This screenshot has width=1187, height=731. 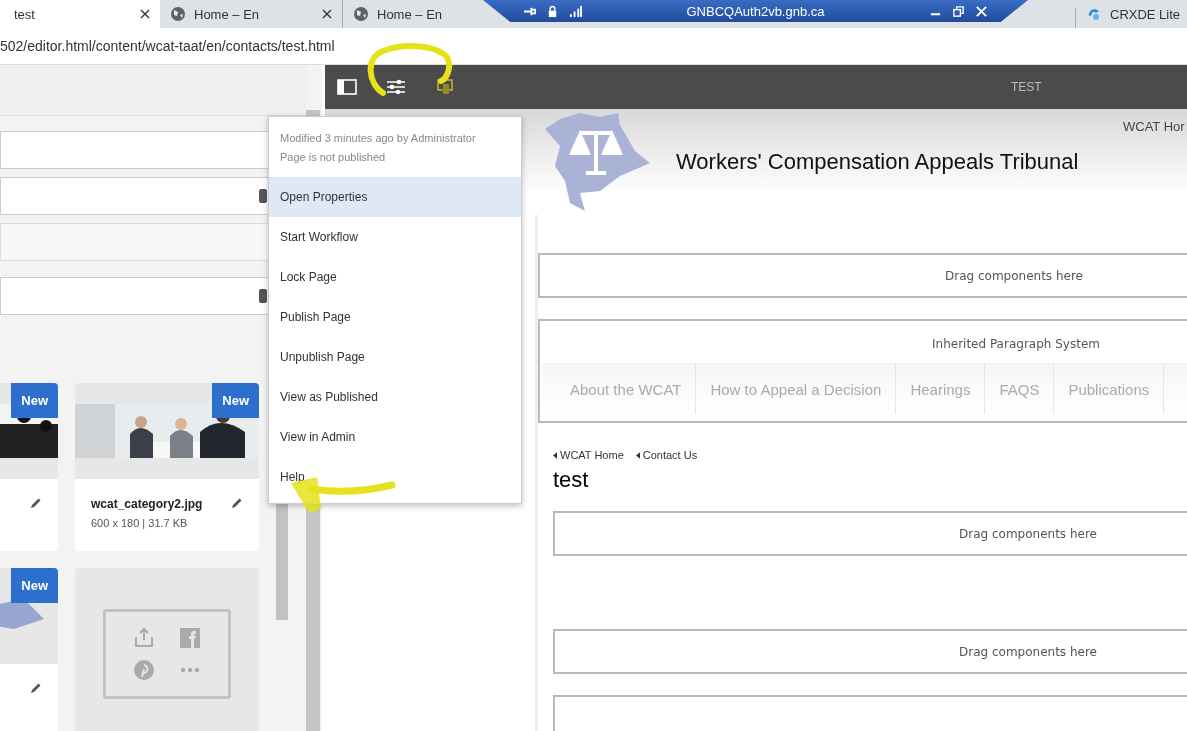 I want to click on breadcrumb-link: WCAT Home, so click(x=588, y=455).